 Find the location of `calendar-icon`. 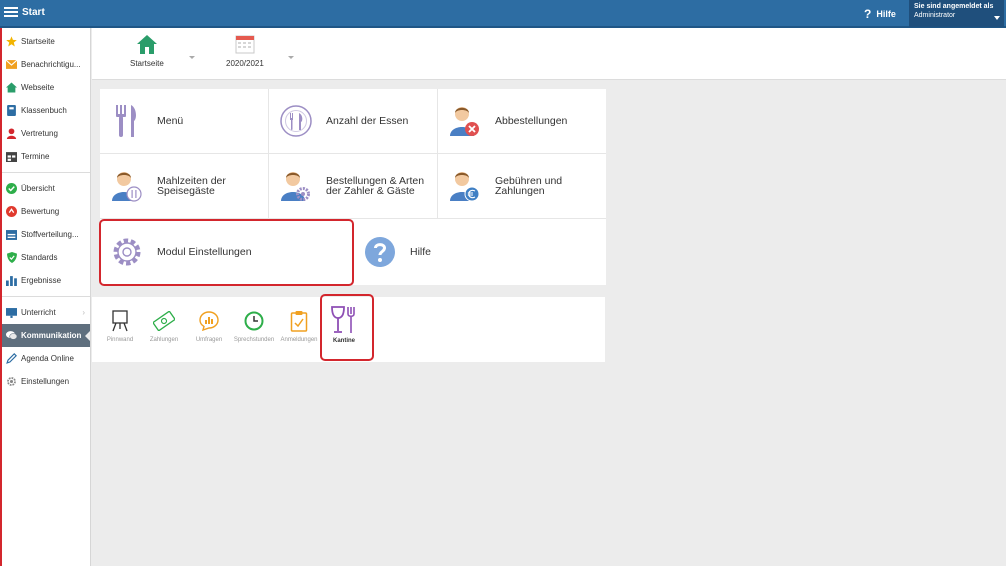

calendar-icon is located at coordinates (245, 45).